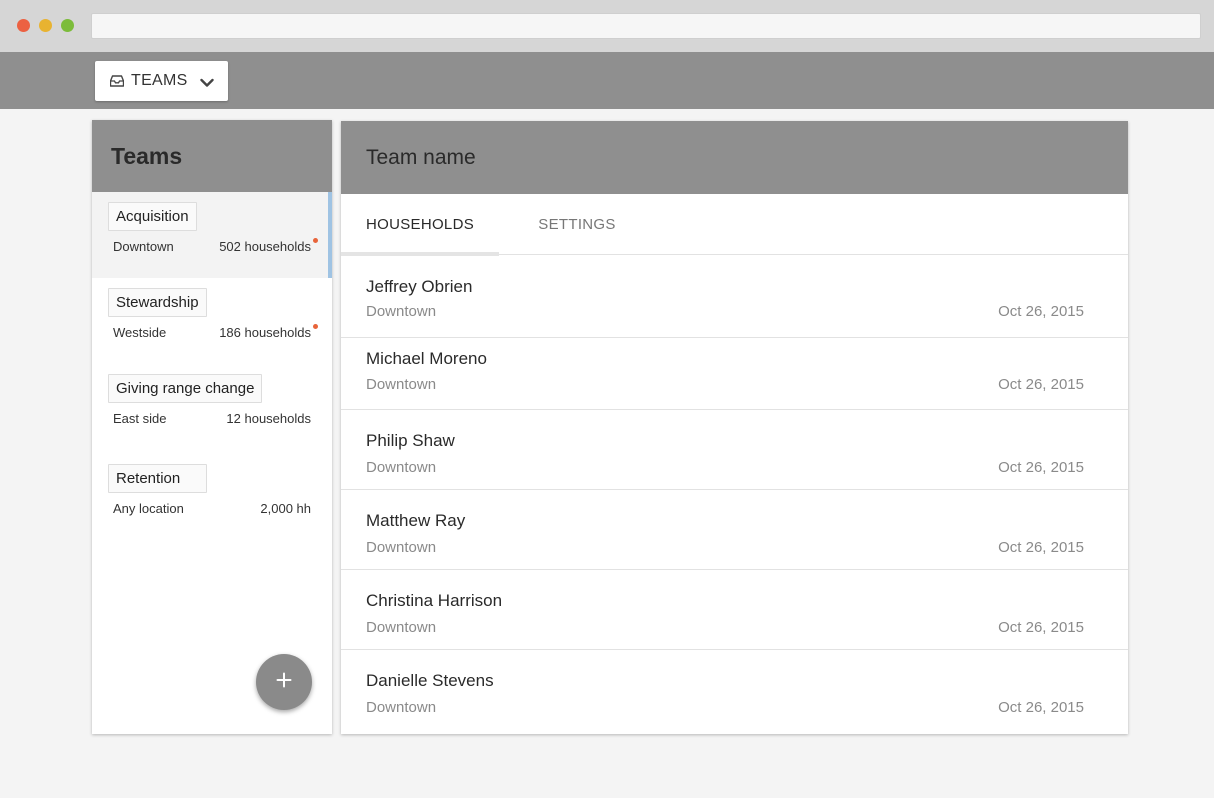  I want to click on list-item: Philip Shaw Downtown Oct 26, 2015, so click(734, 450).